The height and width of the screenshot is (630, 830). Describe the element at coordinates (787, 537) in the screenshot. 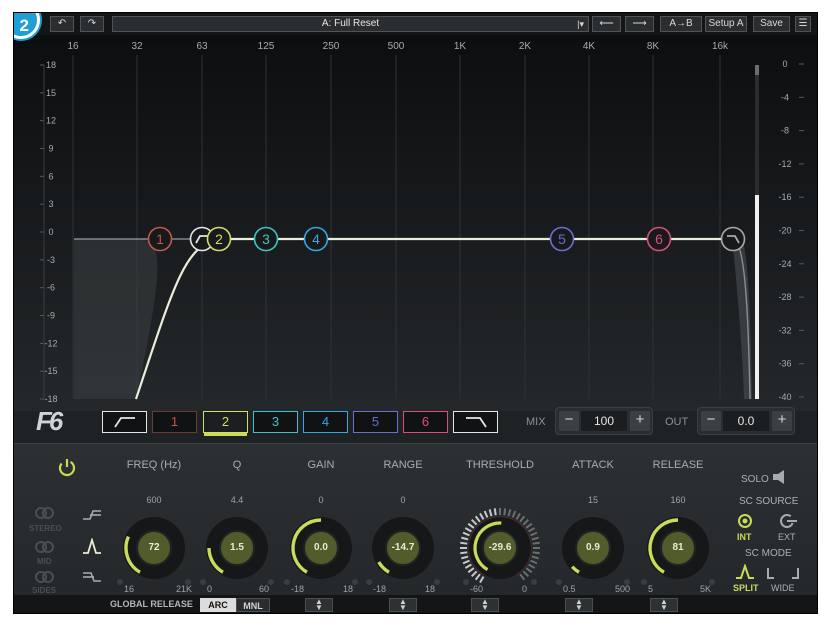

I see `sc-ext-label: EXT` at that location.